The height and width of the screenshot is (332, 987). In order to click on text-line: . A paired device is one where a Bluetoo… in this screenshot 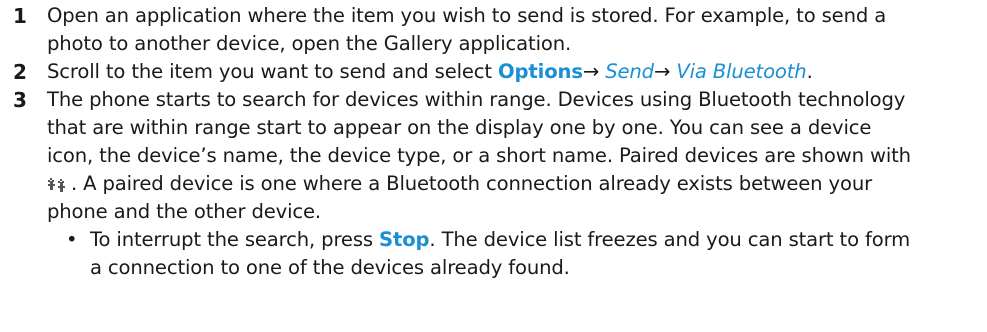, I will do `click(514, 184)`.